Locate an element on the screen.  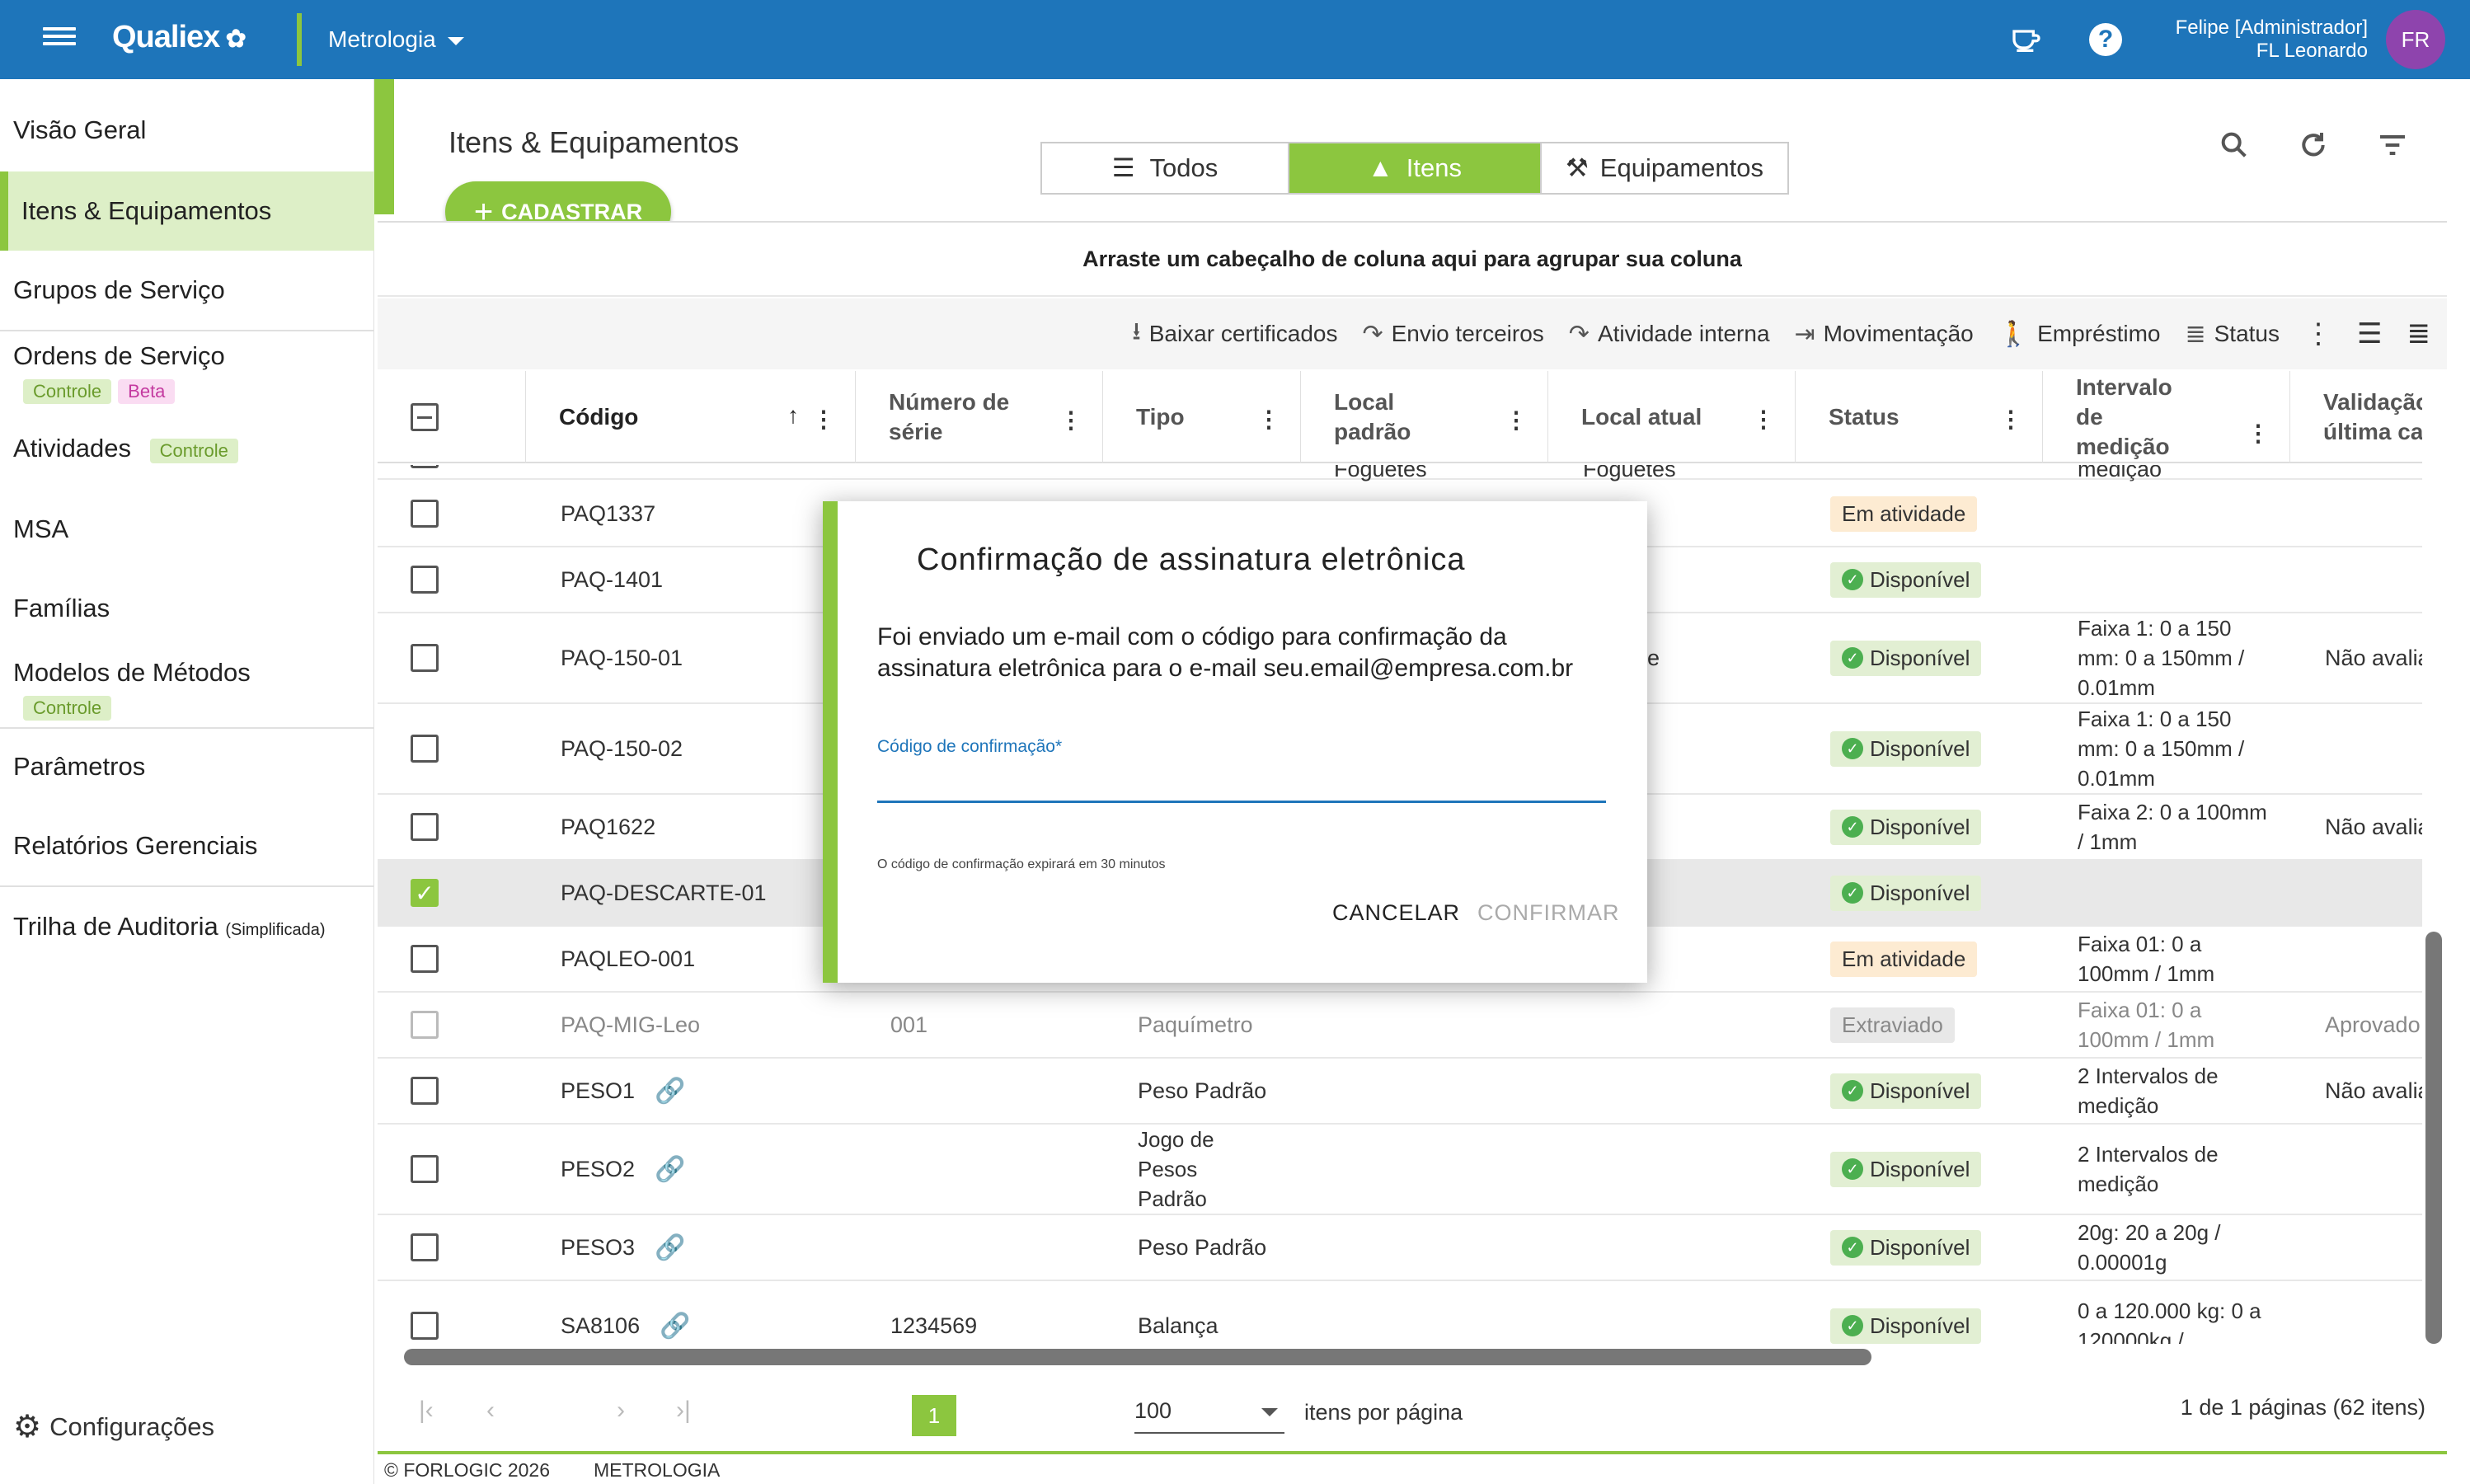
tab-equipamentos: ⚒ Equipamentos is located at coordinates (1663, 168).